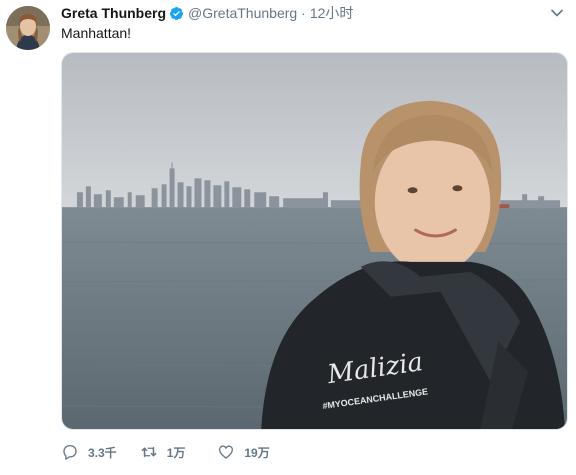 Image resolution: width=576 pixels, height=475 pixels. What do you see at coordinates (96, 33) in the screenshot?
I see `tweet-text: Manhattan!` at bounding box center [96, 33].